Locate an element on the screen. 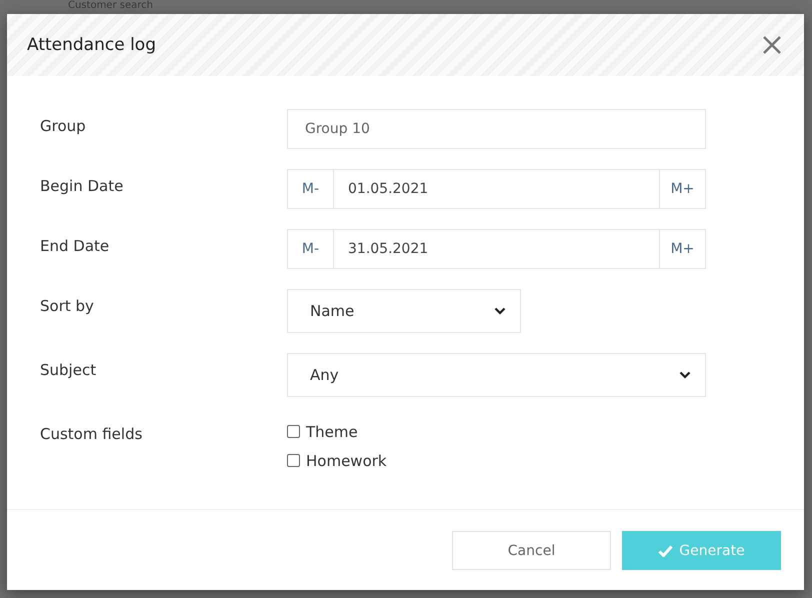 Image resolution: width=812 pixels, height=598 pixels. checkbox-option: Theme is located at coordinates (496, 431).